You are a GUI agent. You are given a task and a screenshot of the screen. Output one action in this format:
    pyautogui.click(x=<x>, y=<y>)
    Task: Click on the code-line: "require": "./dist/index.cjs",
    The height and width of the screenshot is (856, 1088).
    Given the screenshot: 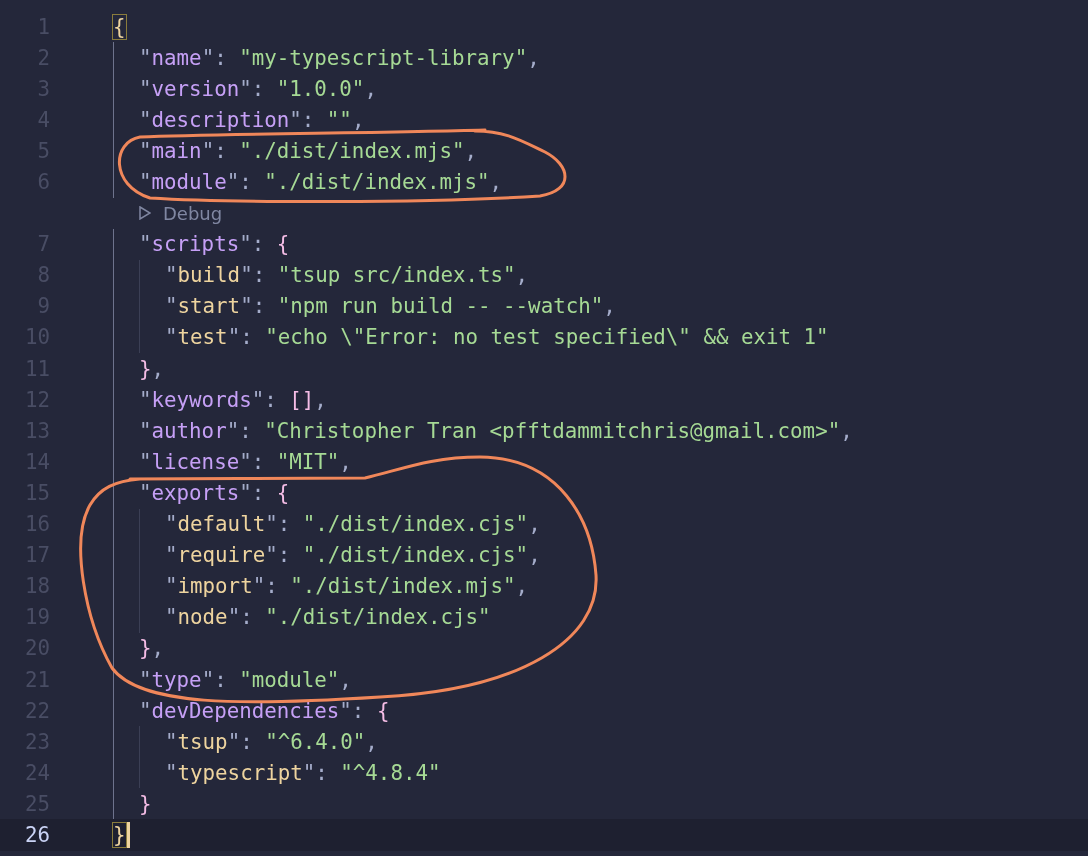 What is the action you would take?
    pyautogui.click(x=353, y=555)
    